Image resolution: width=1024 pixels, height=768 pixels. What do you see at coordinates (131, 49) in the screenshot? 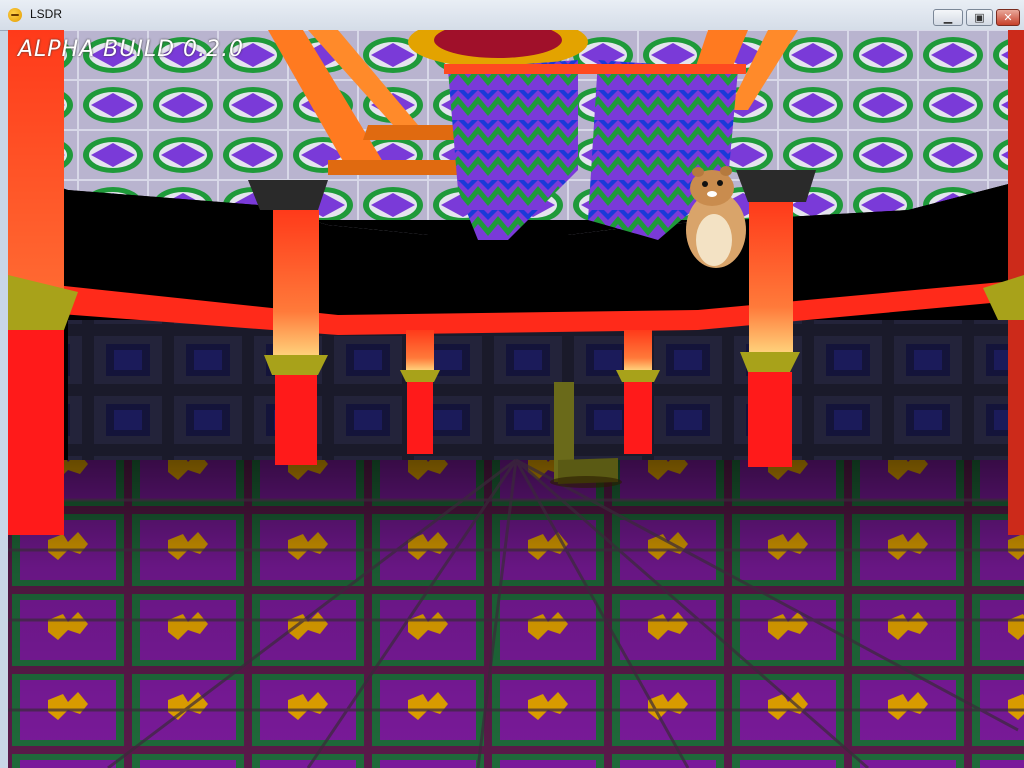
I see `build-version-label: ALPHA BUILD 0.2.0` at bounding box center [131, 49].